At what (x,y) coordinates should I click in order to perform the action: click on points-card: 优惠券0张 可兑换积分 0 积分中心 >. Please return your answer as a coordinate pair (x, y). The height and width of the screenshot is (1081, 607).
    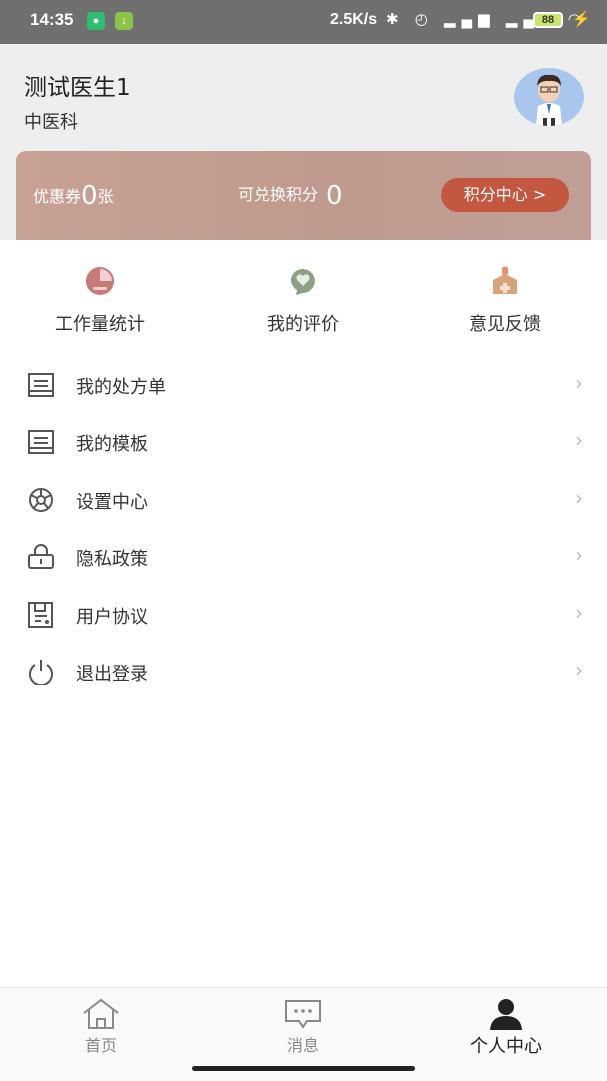
    Looking at the image, I should click on (303, 195).